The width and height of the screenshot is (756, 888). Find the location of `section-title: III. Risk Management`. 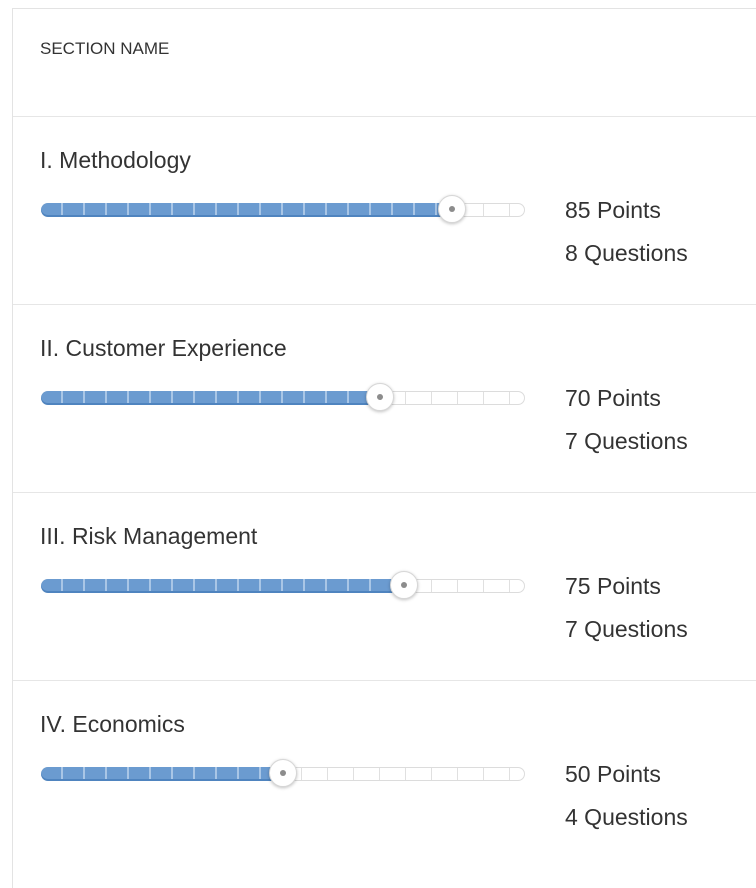

section-title: III. Risk Management is located at coordinates (149, 536).